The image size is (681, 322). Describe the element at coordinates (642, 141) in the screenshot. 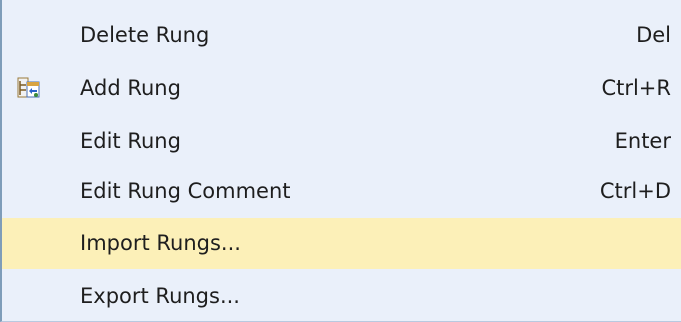

I see `menu-item-shortcut: Enter` at that location.